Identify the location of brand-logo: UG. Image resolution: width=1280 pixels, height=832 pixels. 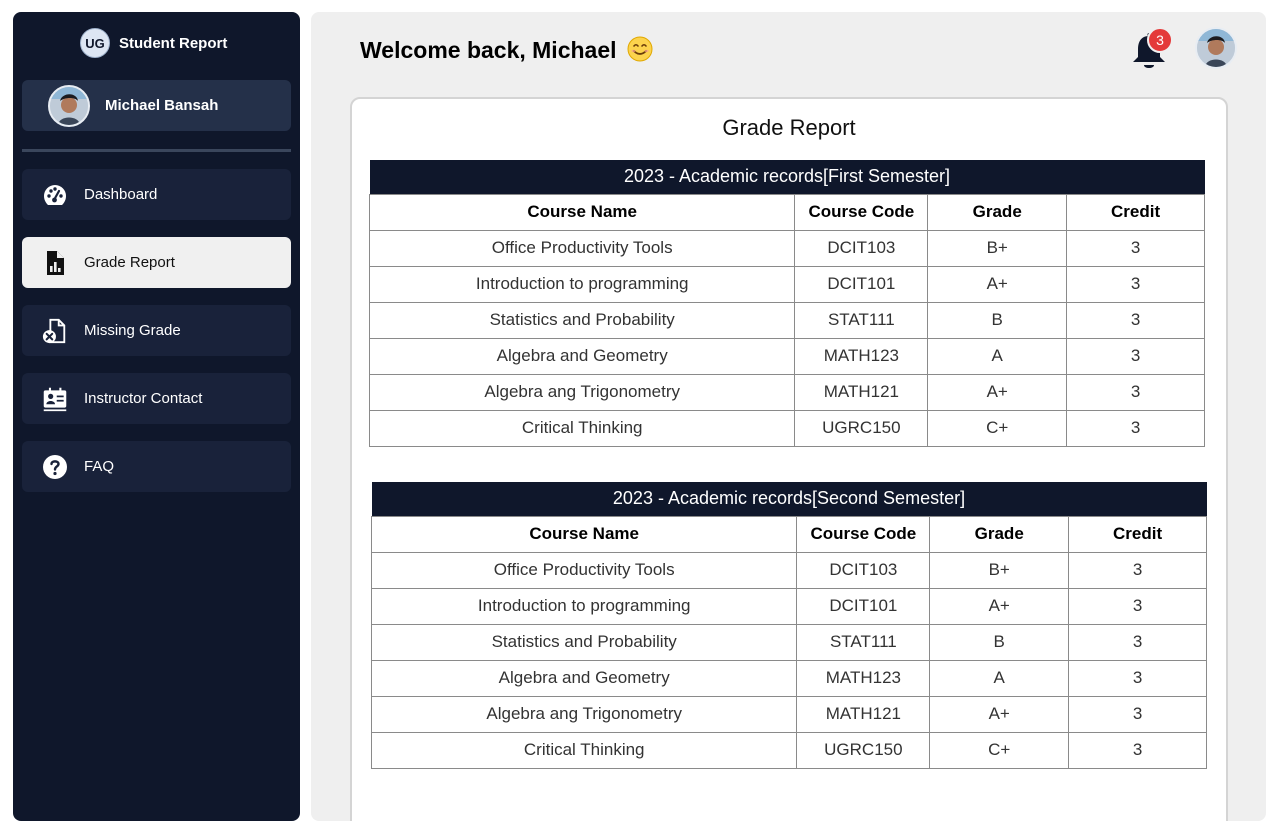
(95, 43).